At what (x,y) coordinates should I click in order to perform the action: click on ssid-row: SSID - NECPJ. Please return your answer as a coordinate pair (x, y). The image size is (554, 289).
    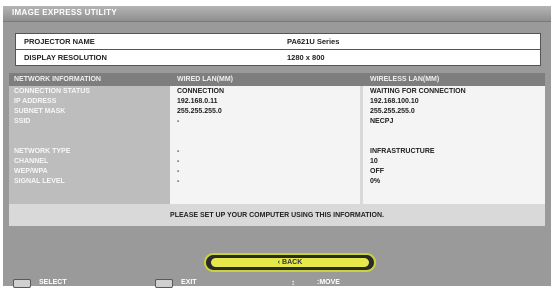
    Looking at the image, I should click on (277, 122).